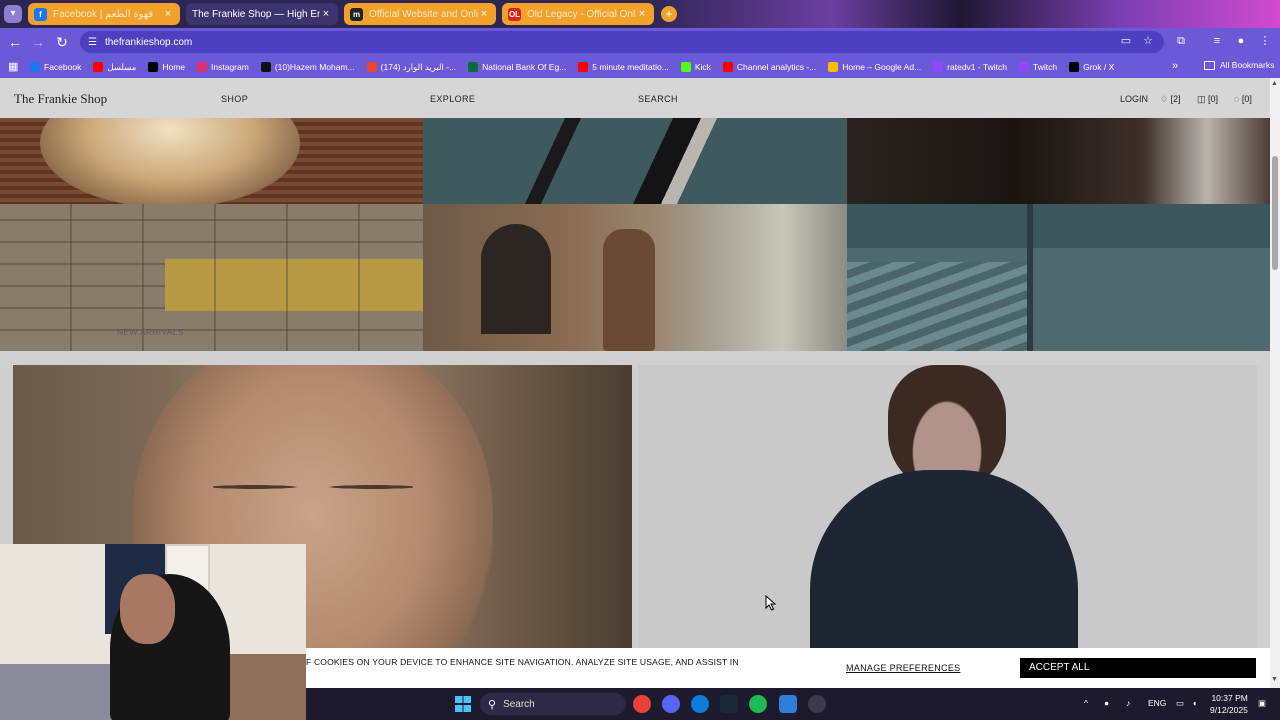 The height and width of the screenshot is (720, 1280). What do you see at coordinates (1207, 99) in the screenshot?
I see `saved-button: ◫ [0]` at bounding box center [1207, 99].